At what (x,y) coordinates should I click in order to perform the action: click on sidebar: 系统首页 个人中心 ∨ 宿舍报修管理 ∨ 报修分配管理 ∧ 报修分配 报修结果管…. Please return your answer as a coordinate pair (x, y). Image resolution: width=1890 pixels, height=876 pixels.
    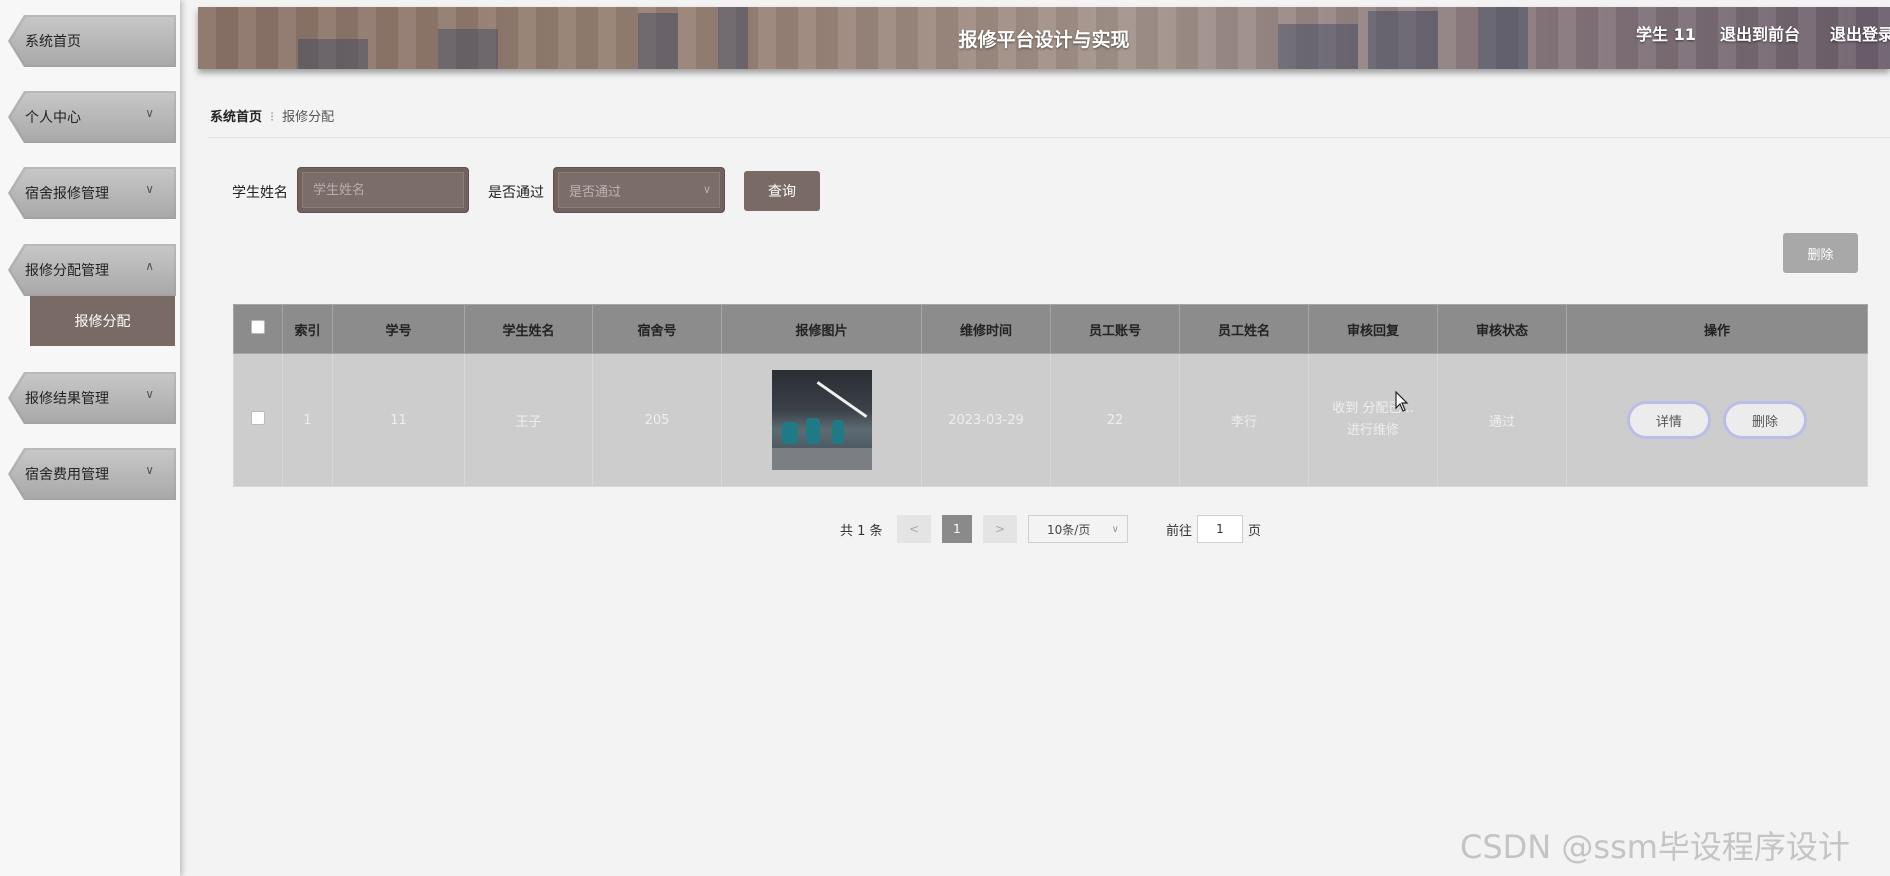
    Looking at the image, I should click on (90, 438).